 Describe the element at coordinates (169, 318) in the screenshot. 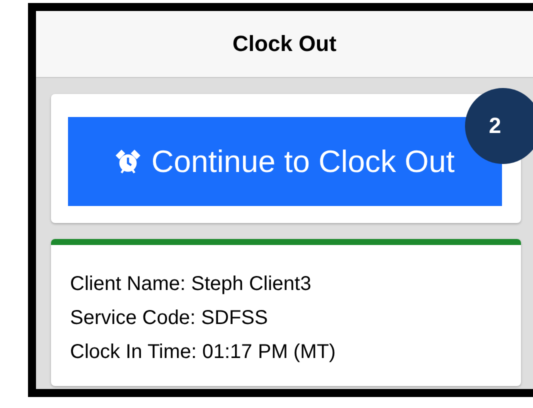

I see `visit-detail: Service Code: SDFSS` at that location.